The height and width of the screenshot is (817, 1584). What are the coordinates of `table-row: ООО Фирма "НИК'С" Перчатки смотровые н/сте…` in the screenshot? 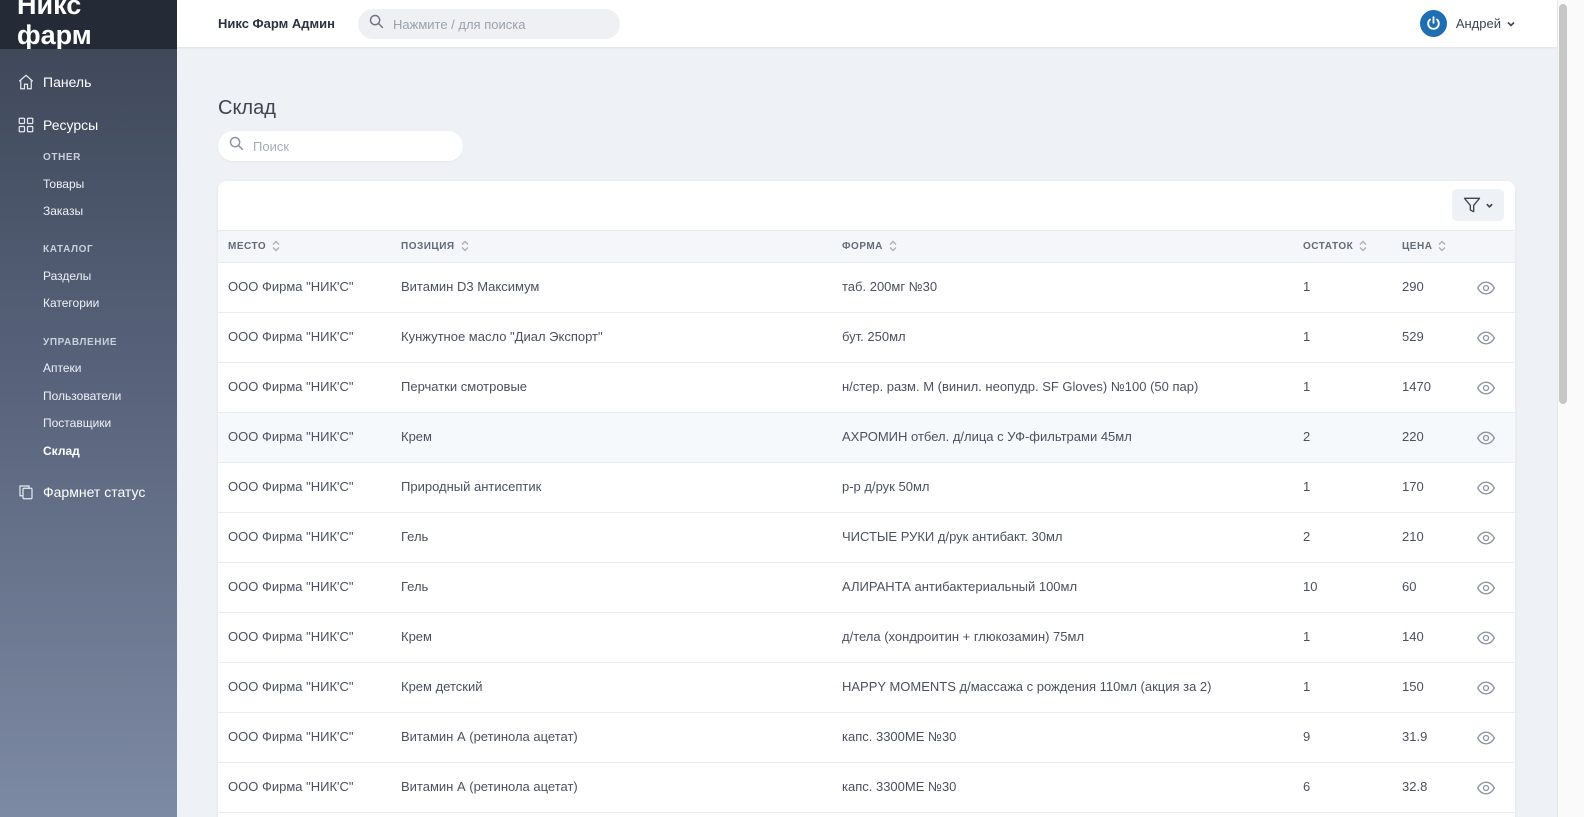 It's located at (866, 388).